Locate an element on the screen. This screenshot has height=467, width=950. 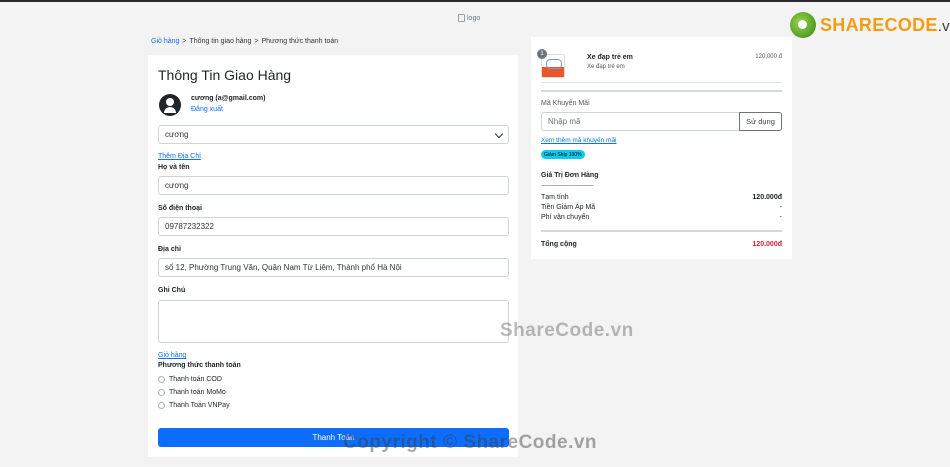
phone-field: 09787232322 is located at coordinates (333, 226).